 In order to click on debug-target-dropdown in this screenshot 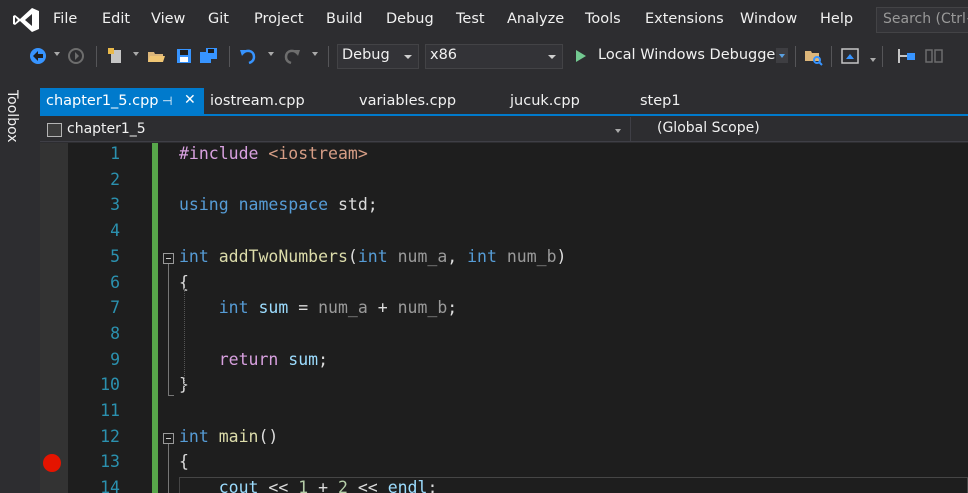, I will do `click(782, 55)`.